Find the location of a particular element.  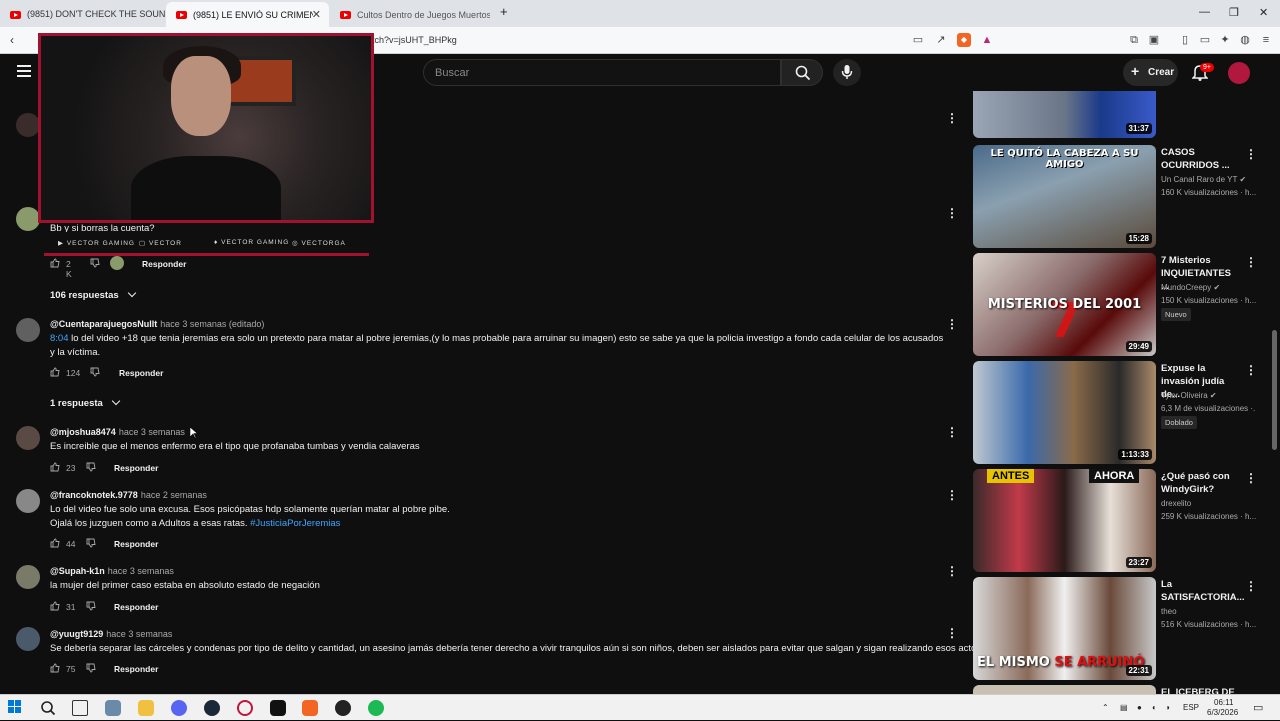

comment-time: hace 2 semanas is located at coordinates (174, 495).